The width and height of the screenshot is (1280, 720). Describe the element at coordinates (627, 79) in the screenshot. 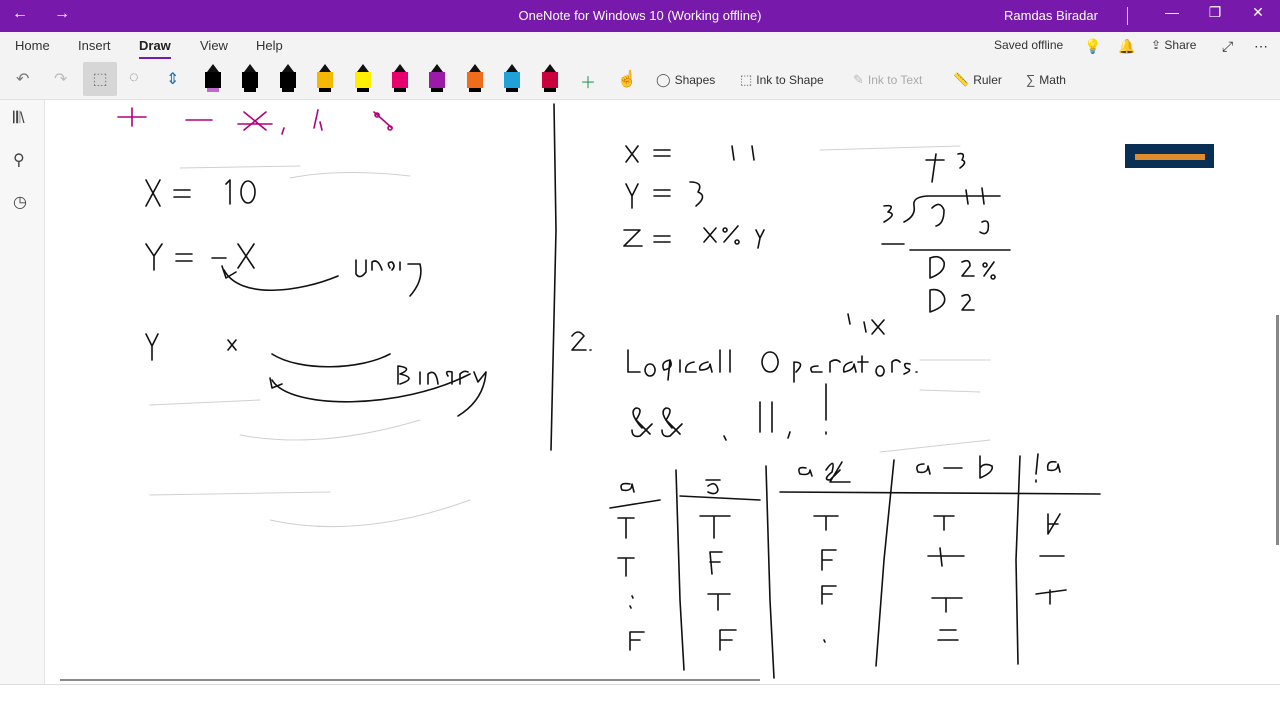

I see `touch-draw-icon: ☝` at that location.